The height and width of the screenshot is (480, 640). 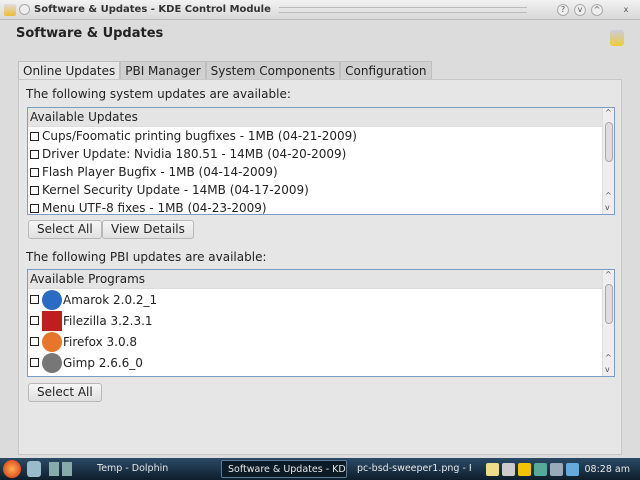 I want to click on title-decoration, so click(x=402, y=9).